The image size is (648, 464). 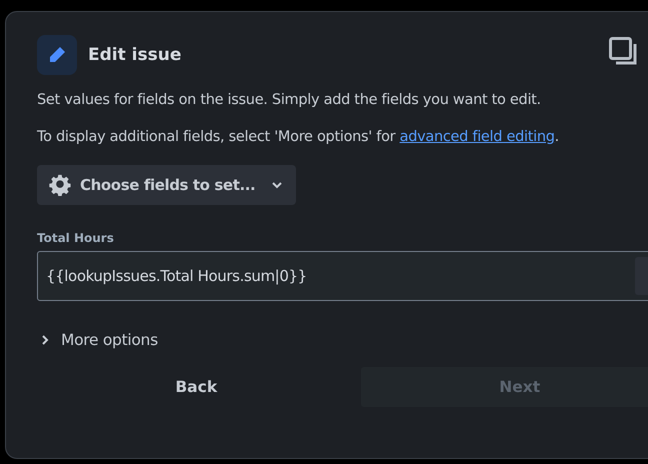 I want to click on dialog-title: Edit issue, so click(x=135, y=55).